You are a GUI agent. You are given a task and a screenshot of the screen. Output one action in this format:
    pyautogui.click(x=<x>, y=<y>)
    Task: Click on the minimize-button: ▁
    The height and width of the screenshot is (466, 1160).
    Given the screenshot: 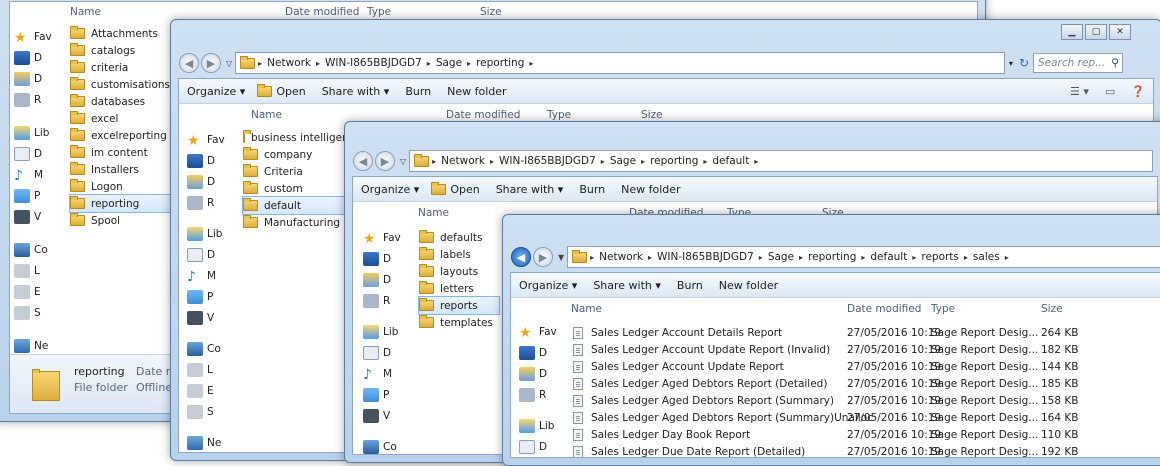 What is the action you would take?
    pyautogui.click(x=1072, y=32)
    